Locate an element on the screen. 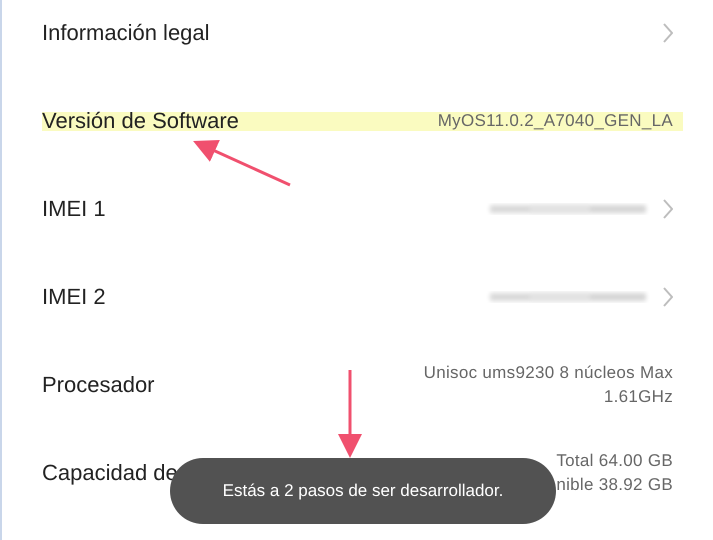 The width and height of the screenshot is (713, 540). setting-label: IMEI 2 is located at coordinates (74, 297).